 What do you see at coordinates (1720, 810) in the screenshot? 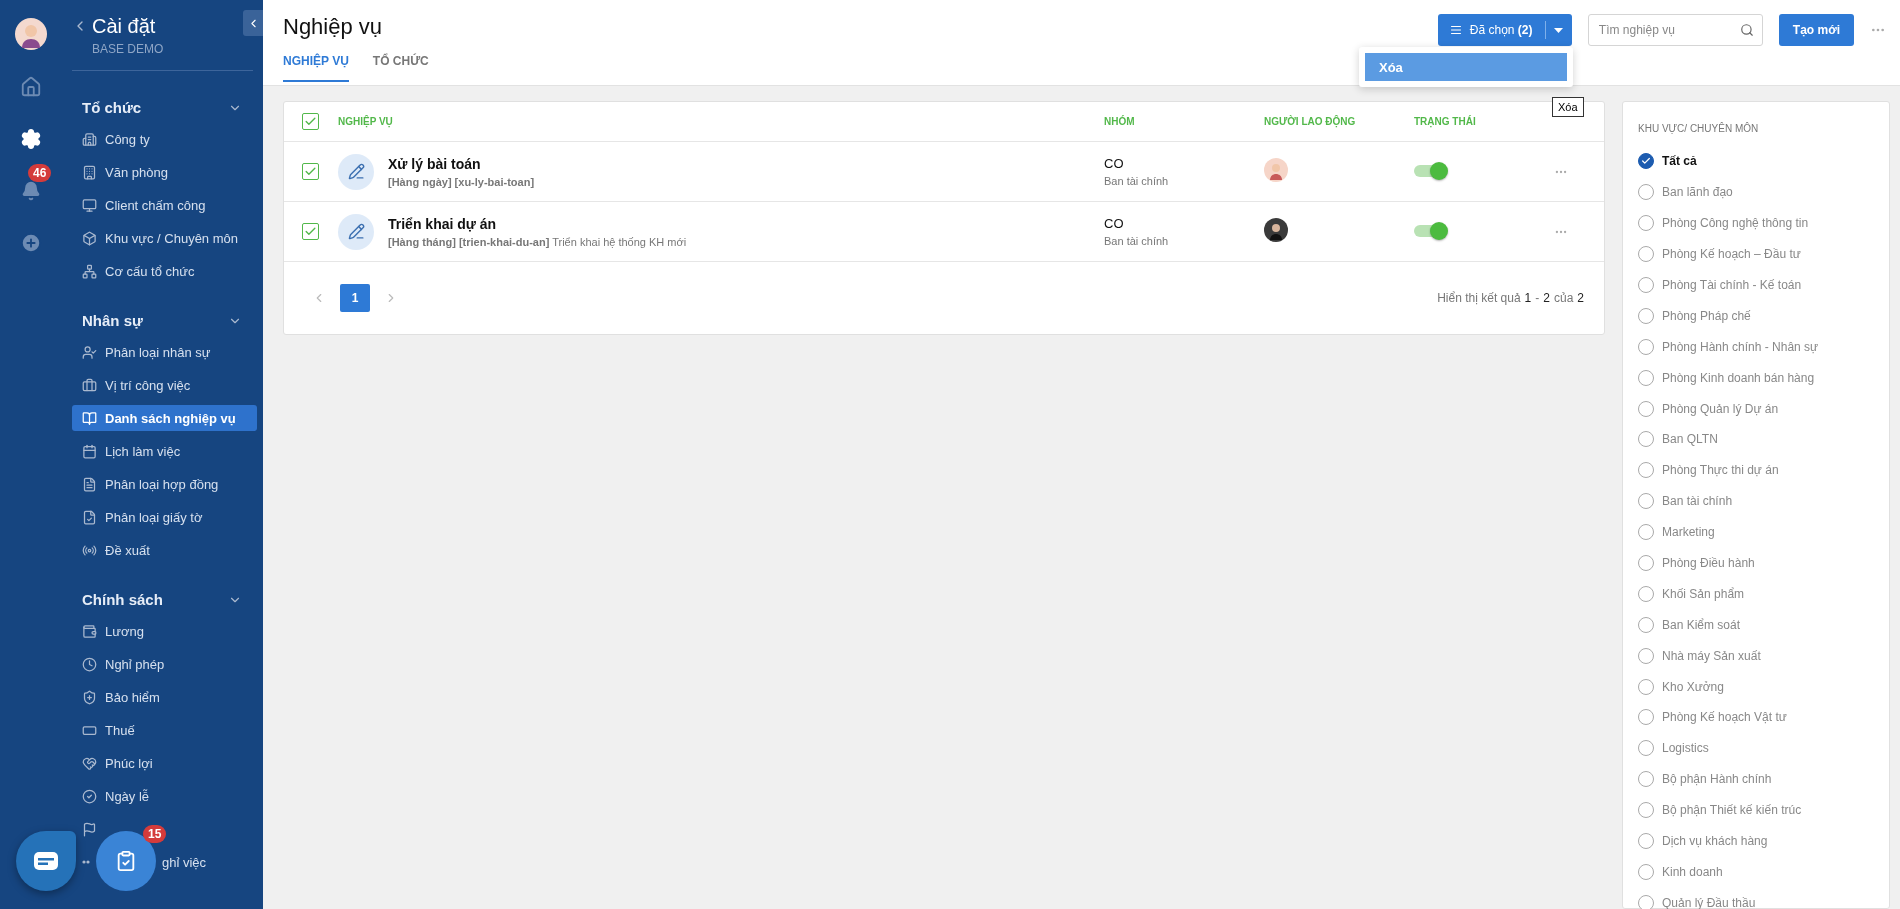
I see `filter-option: Bộ phận Thiết kế kiến trúc` at bounding box center [1720, 810].